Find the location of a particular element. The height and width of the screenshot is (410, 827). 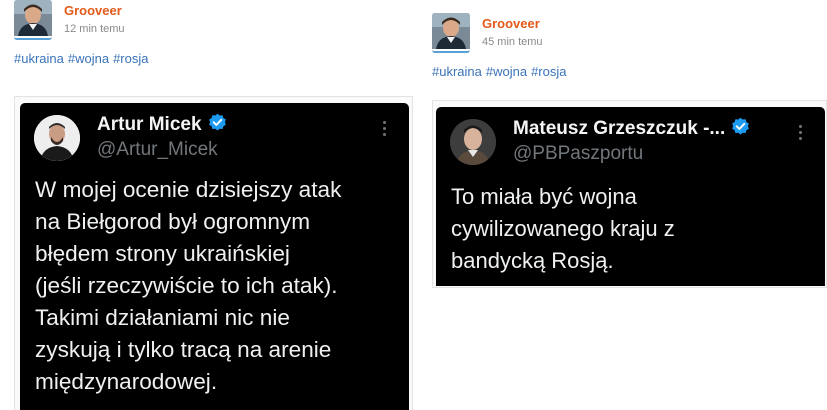

tweet-author-handle: @PBPaszportu is located at coordinates (578, 153).